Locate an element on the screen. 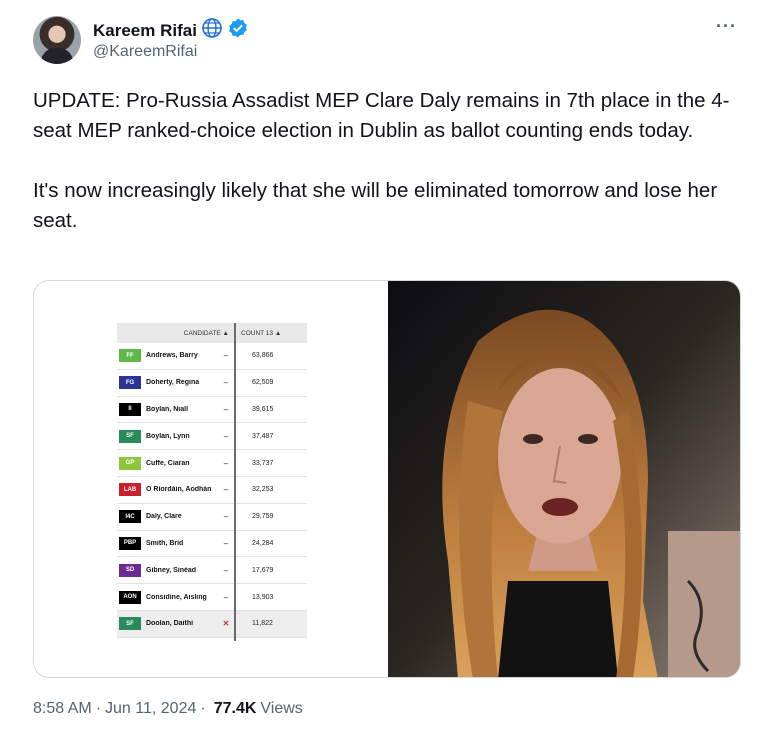 The height and width of the screenshot is (736, 764). vote-count: 37,487 is located at coordinates (263, 436).